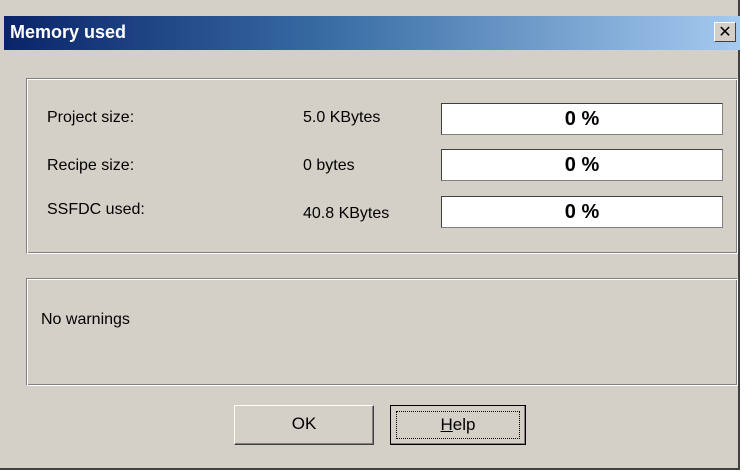  Describe the element at coordinates (464, 424) in the screenshot. I see `help-button-label: elp` at that location.